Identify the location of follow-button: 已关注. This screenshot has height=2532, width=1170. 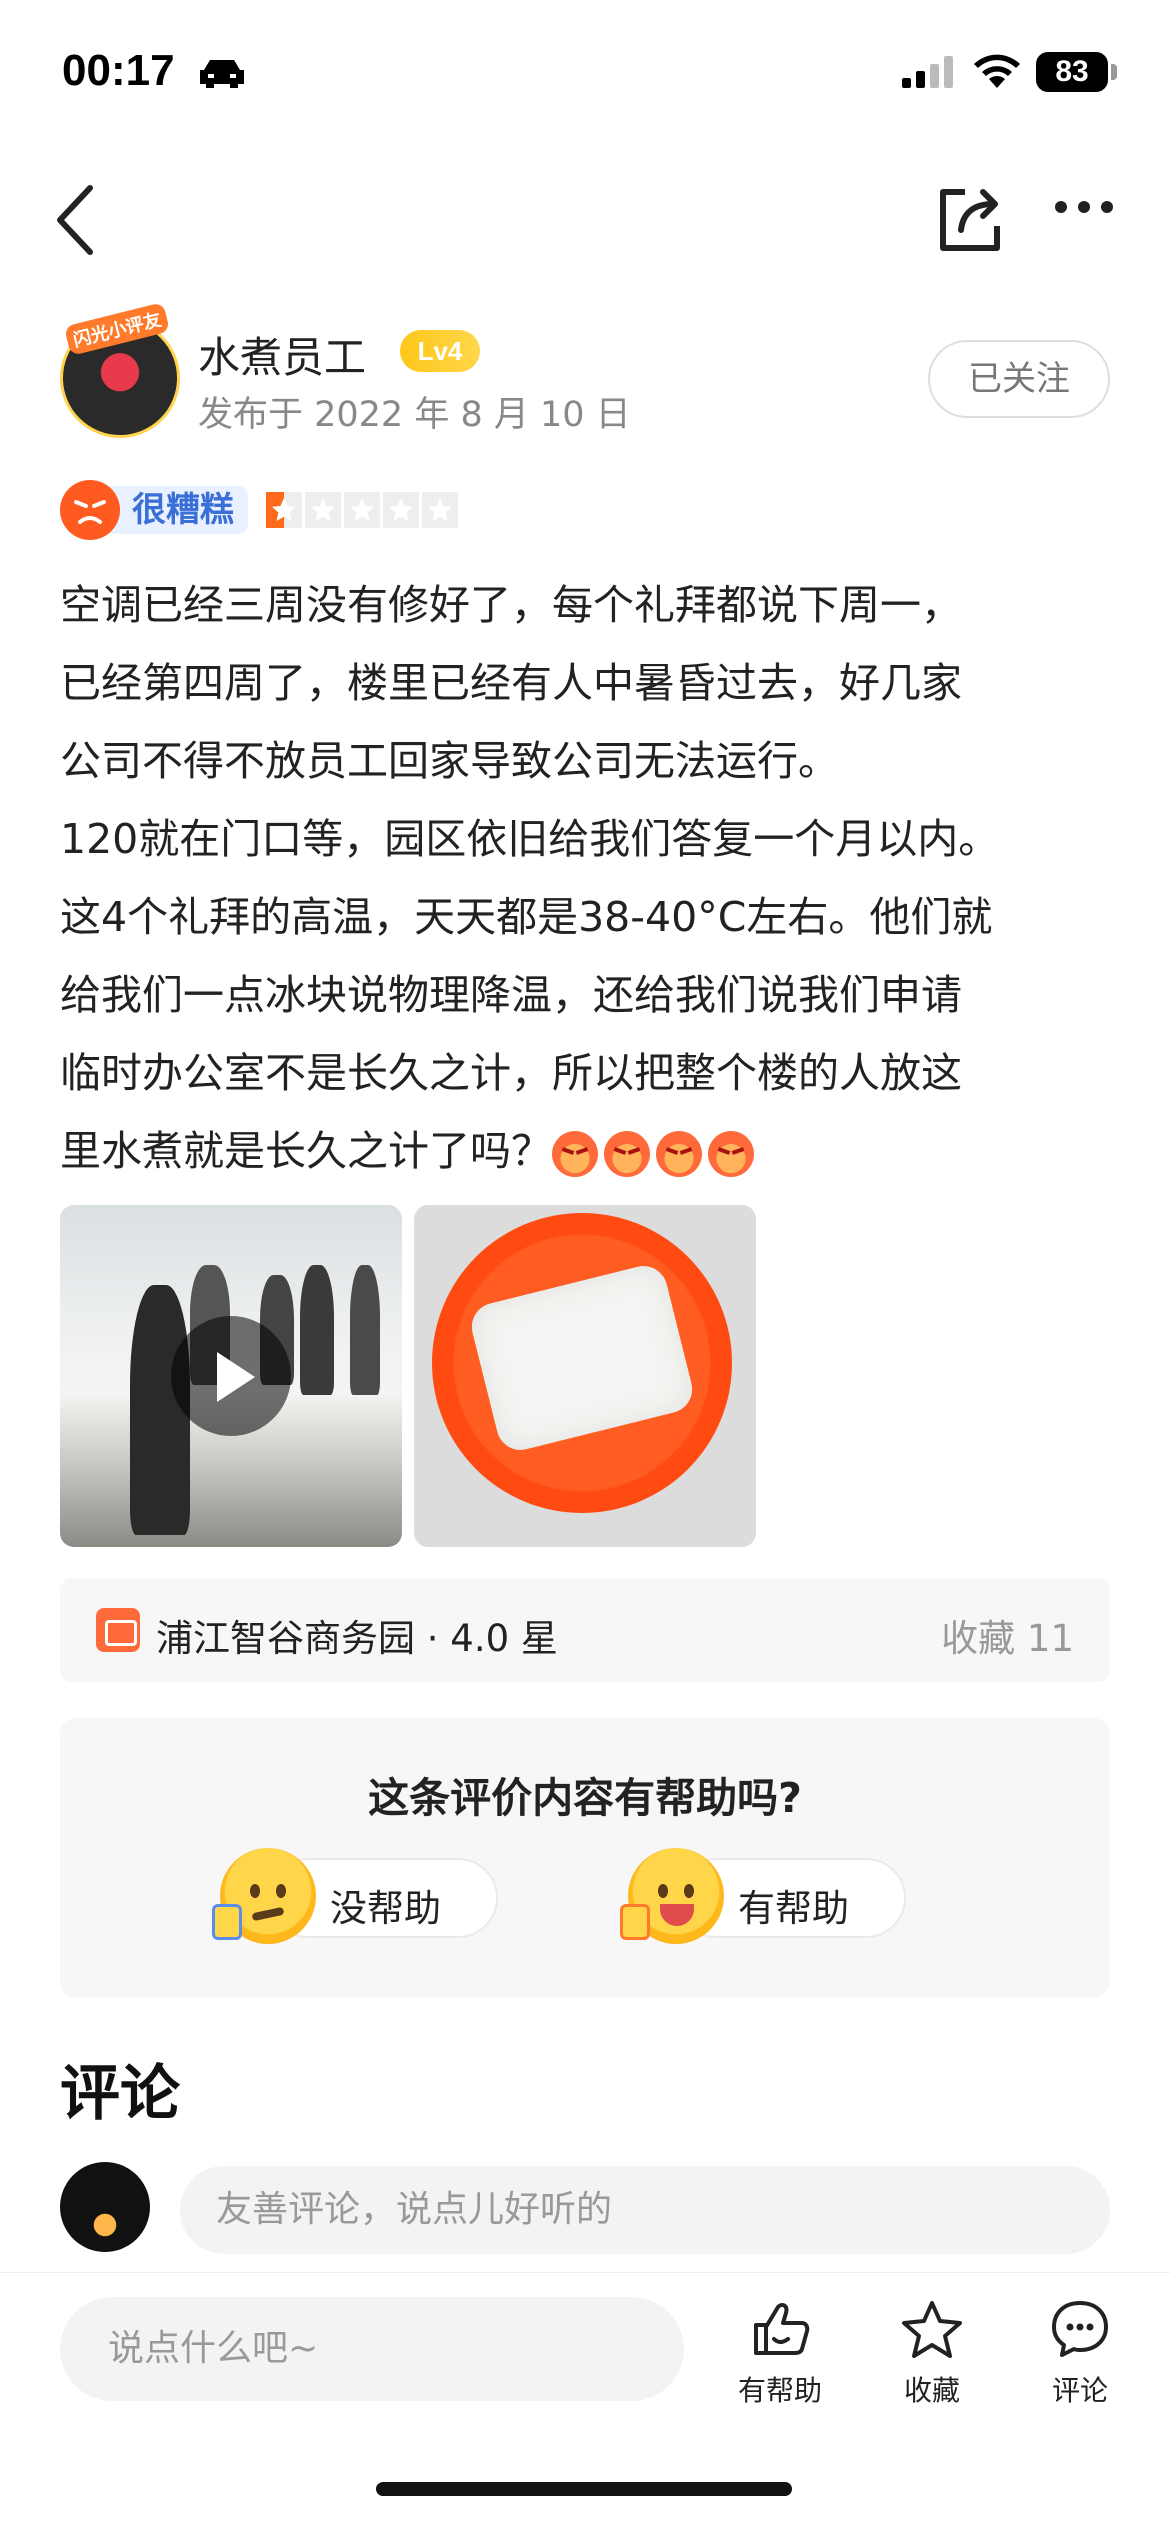
(1019, 379).